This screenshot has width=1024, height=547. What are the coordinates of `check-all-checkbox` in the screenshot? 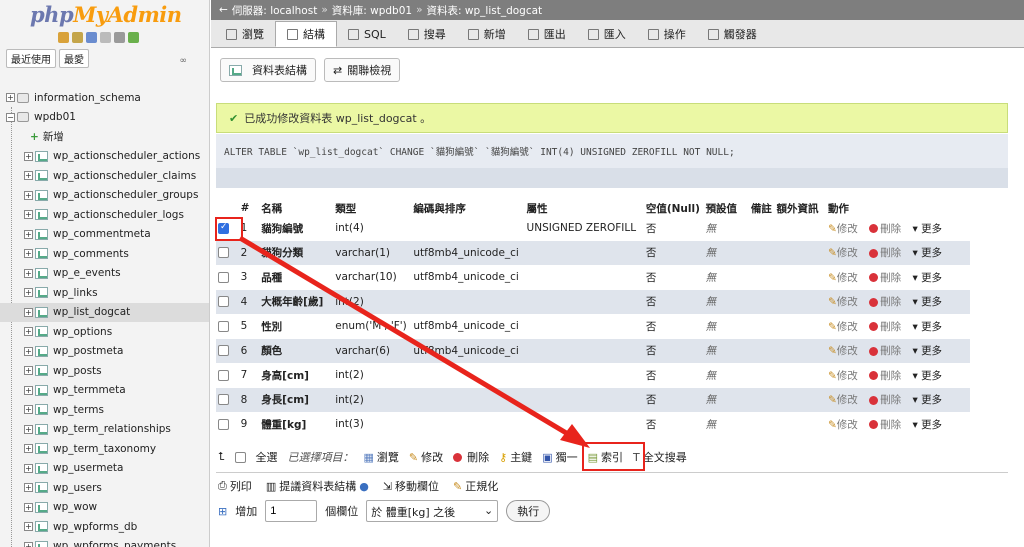 It's located at (240, 457).